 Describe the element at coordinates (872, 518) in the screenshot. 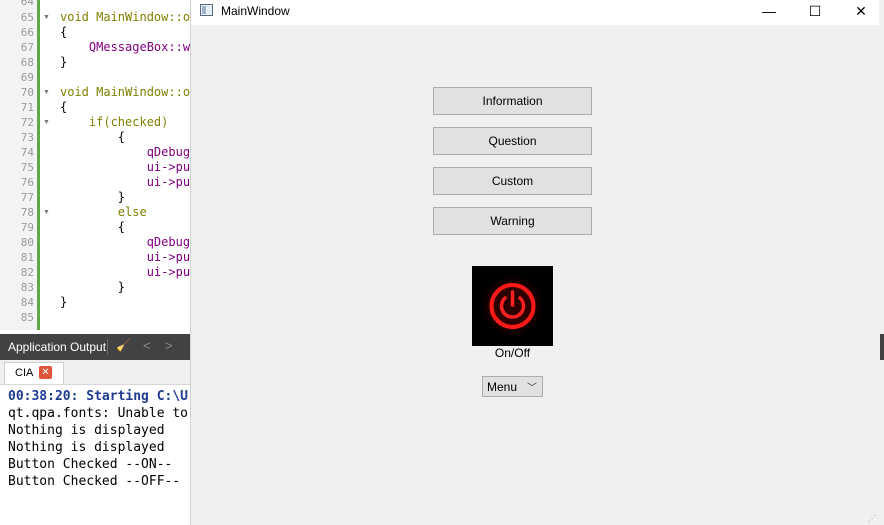

I see `resize-grip-icon: ⋰` at that location.